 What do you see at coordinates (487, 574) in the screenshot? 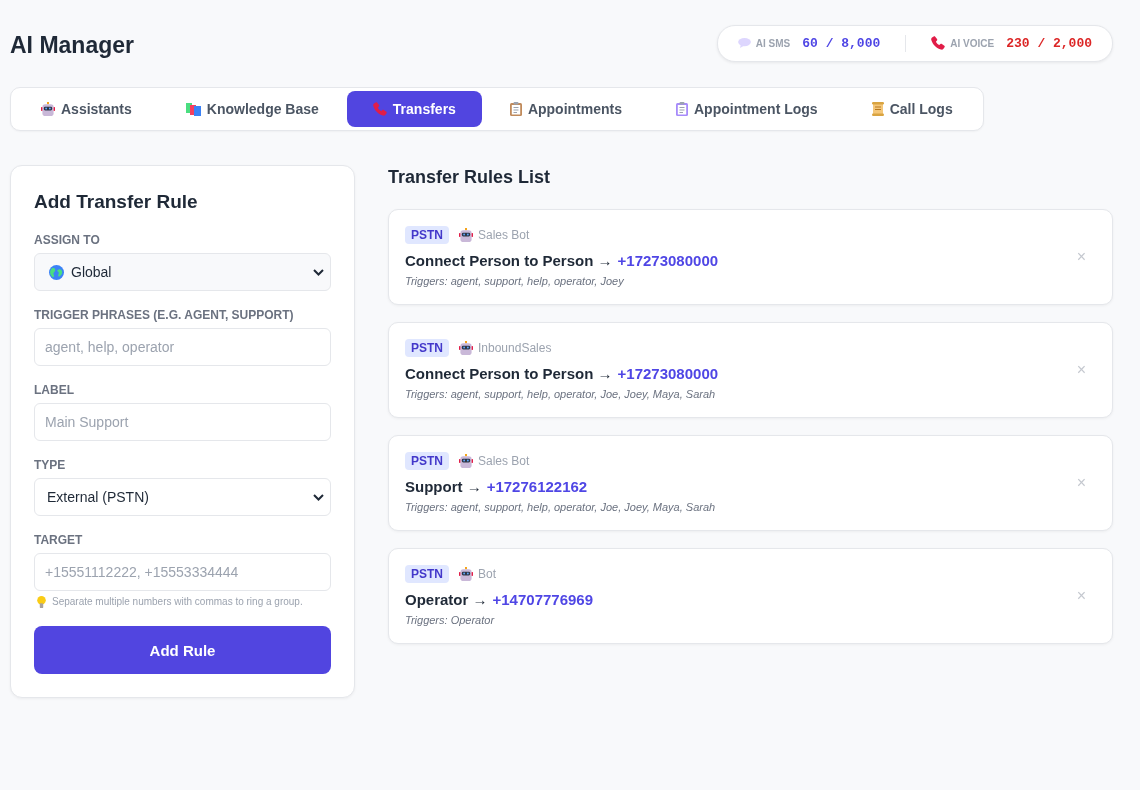
I see `assistant-name: Bot` at bounding box center [487, 574].